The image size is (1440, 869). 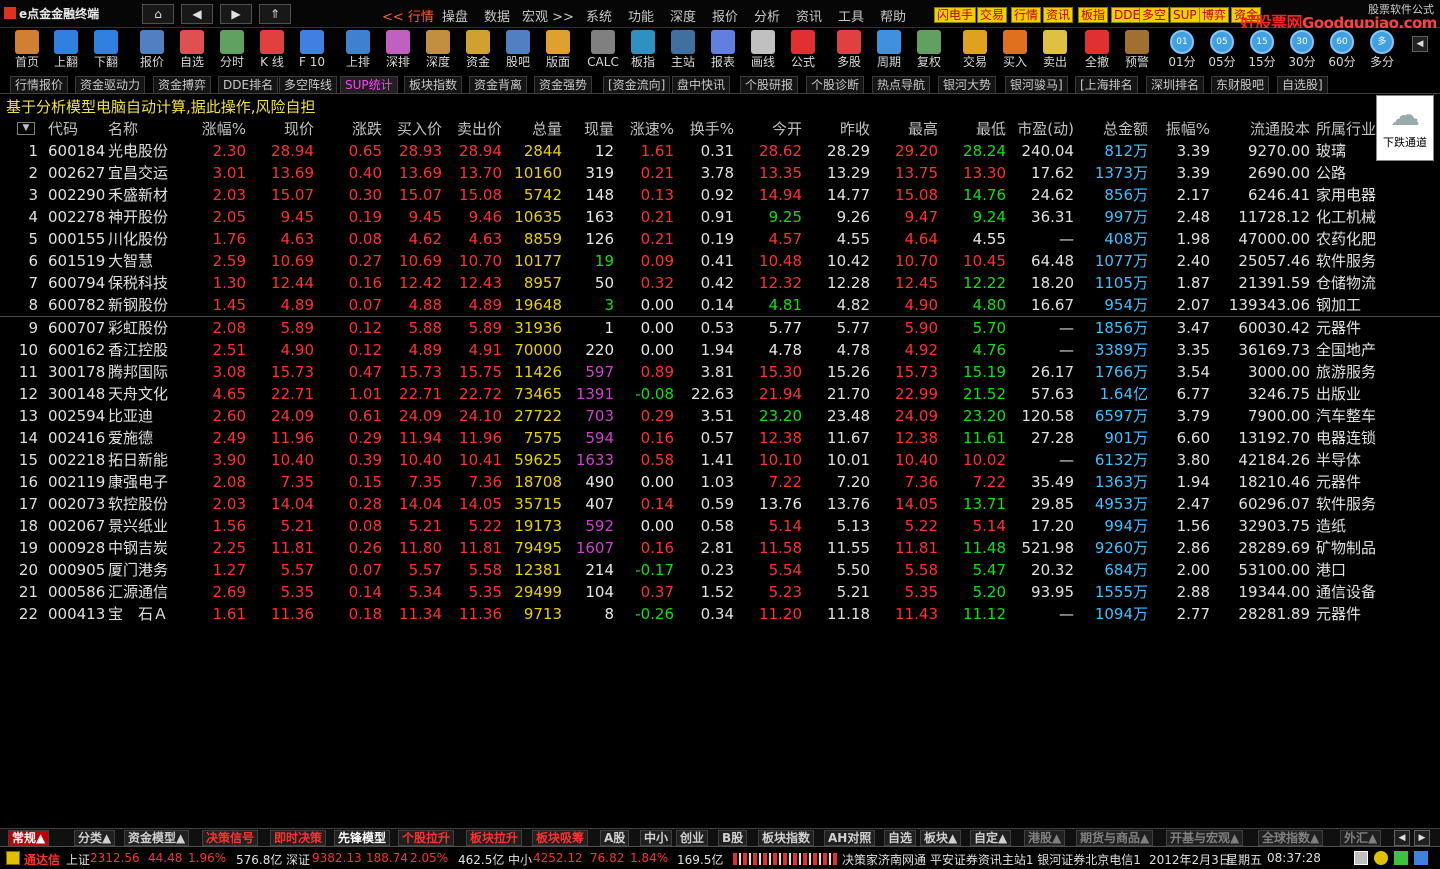 What do you see at coordinates (1222, 51) in the screenshot?
I see `toolbar-5min-button: 05 05分` at bounding box center [1222, 51].